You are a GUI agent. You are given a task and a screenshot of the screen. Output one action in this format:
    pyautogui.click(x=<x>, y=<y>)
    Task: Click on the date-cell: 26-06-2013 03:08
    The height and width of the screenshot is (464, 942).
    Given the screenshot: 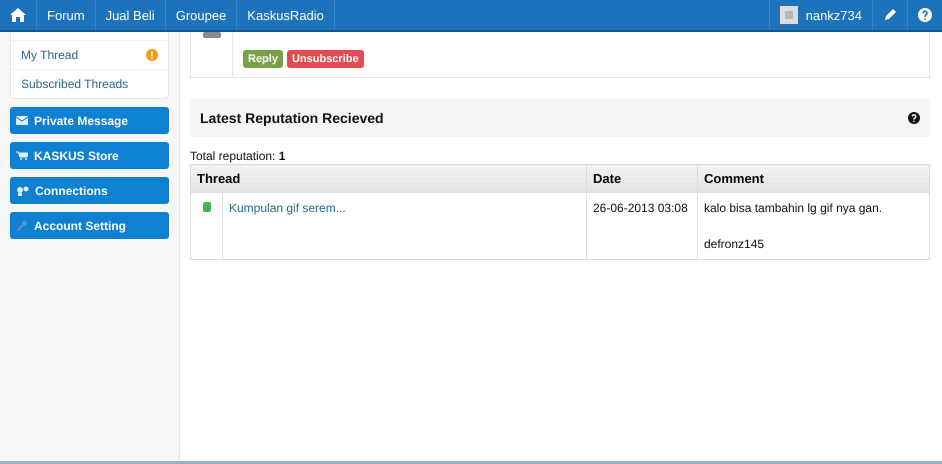 What is the action you would take?
    pyautogui.click(x=642, y=226)
    